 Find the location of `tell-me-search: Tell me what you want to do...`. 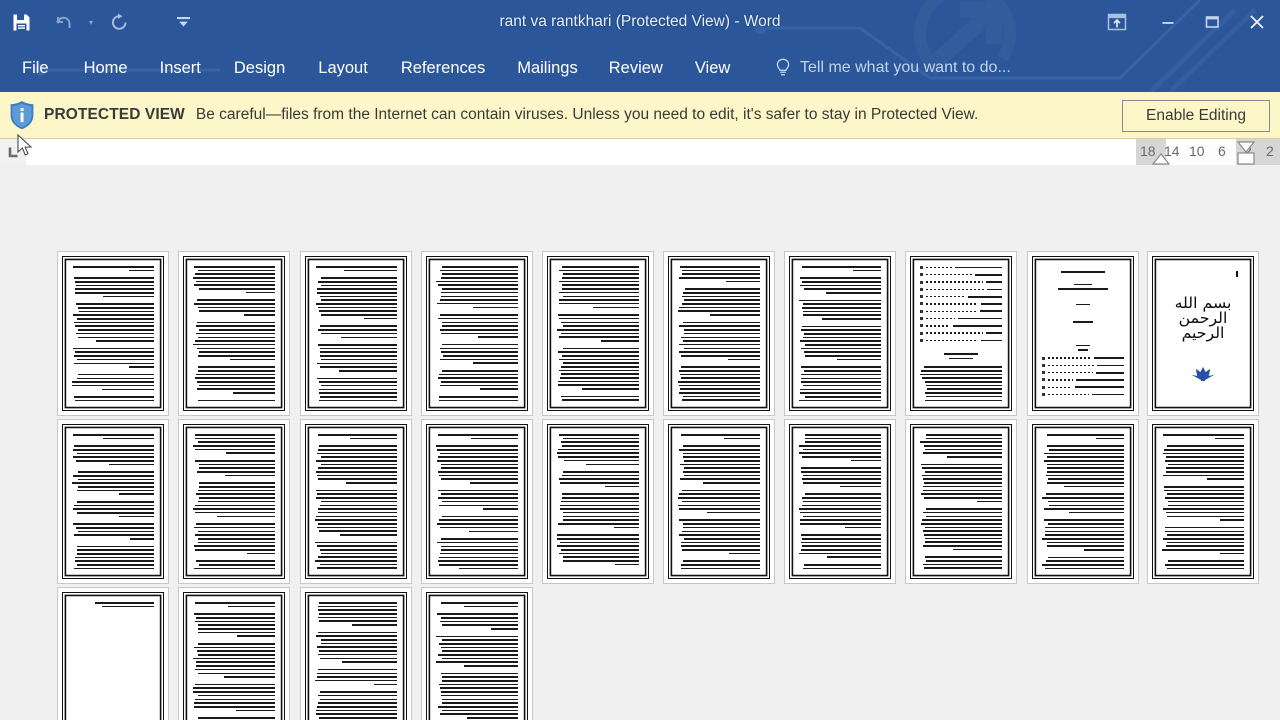

tell-me-search: Tell me what you want to do... is located at coordinates (893, 68).